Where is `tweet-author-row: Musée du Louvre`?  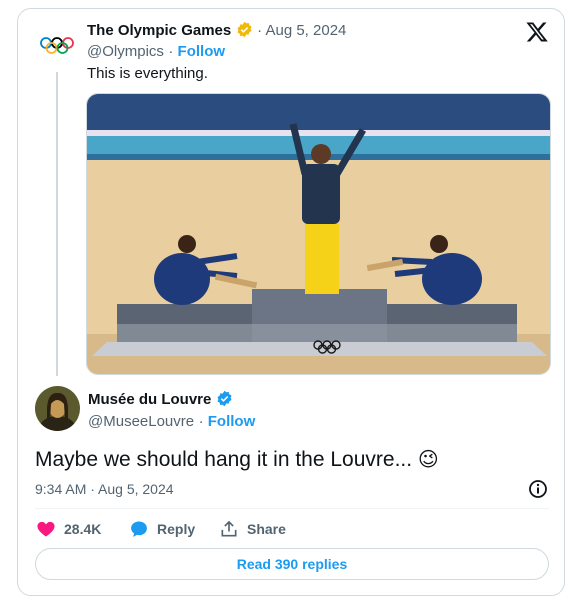
tweet-author-row: Musée du Louvre is located at coordinates (160, 399).